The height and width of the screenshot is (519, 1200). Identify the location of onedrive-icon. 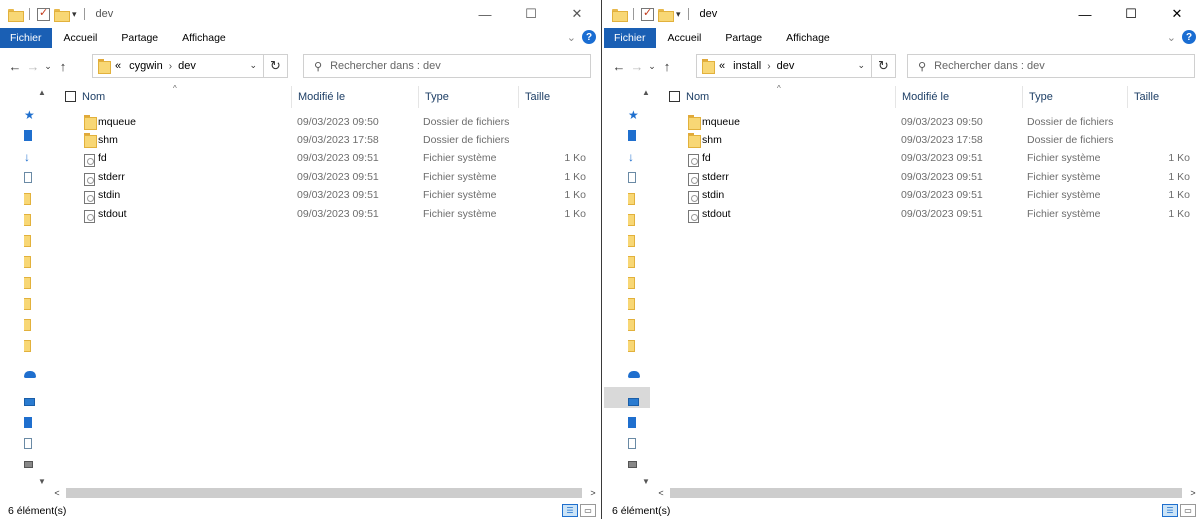
(634, 374).